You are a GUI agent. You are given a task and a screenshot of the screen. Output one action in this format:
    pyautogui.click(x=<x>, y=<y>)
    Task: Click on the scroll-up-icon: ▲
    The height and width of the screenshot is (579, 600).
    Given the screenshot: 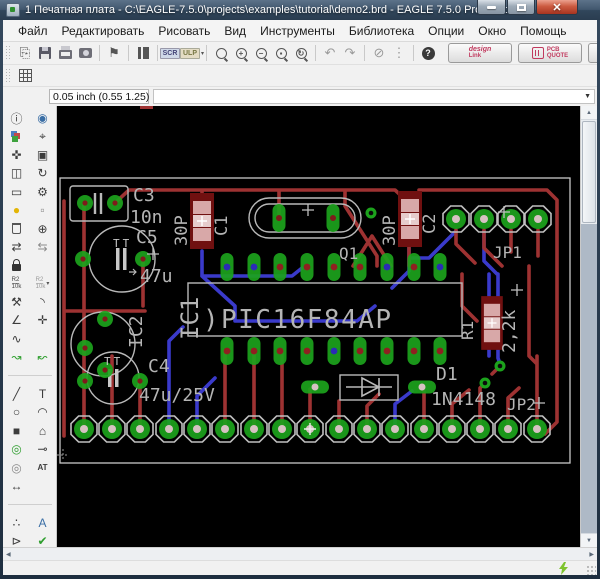 What is the action you would take?
    pyautogui.click(x=589, y=113)
    